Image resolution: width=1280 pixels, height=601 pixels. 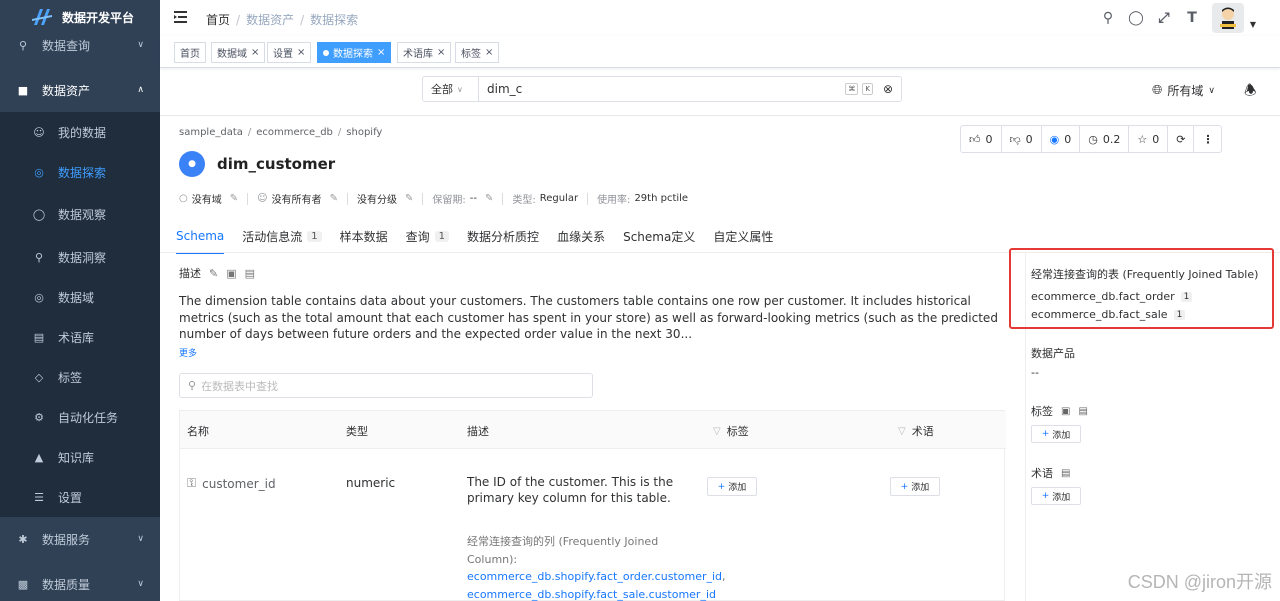 I want to click on sidebar-item: ⚲ 数据洞察, so click(x=80, y=257).